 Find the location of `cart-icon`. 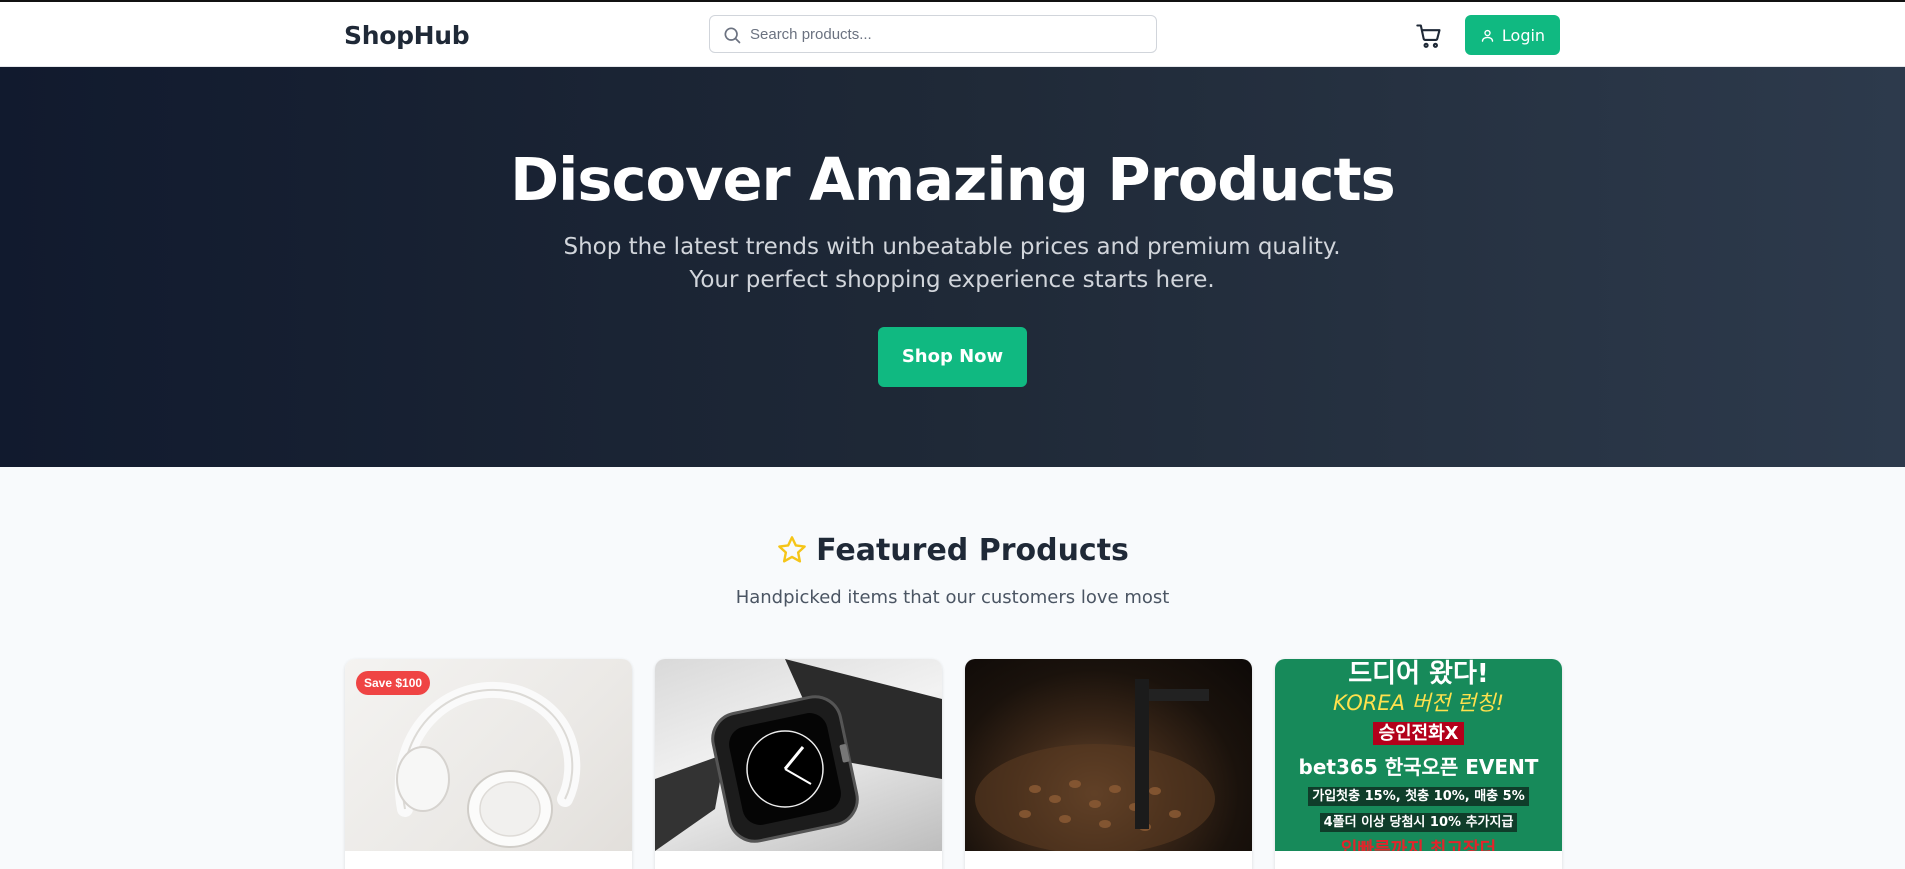

cart-icon is located at coordinates (1428, 36).